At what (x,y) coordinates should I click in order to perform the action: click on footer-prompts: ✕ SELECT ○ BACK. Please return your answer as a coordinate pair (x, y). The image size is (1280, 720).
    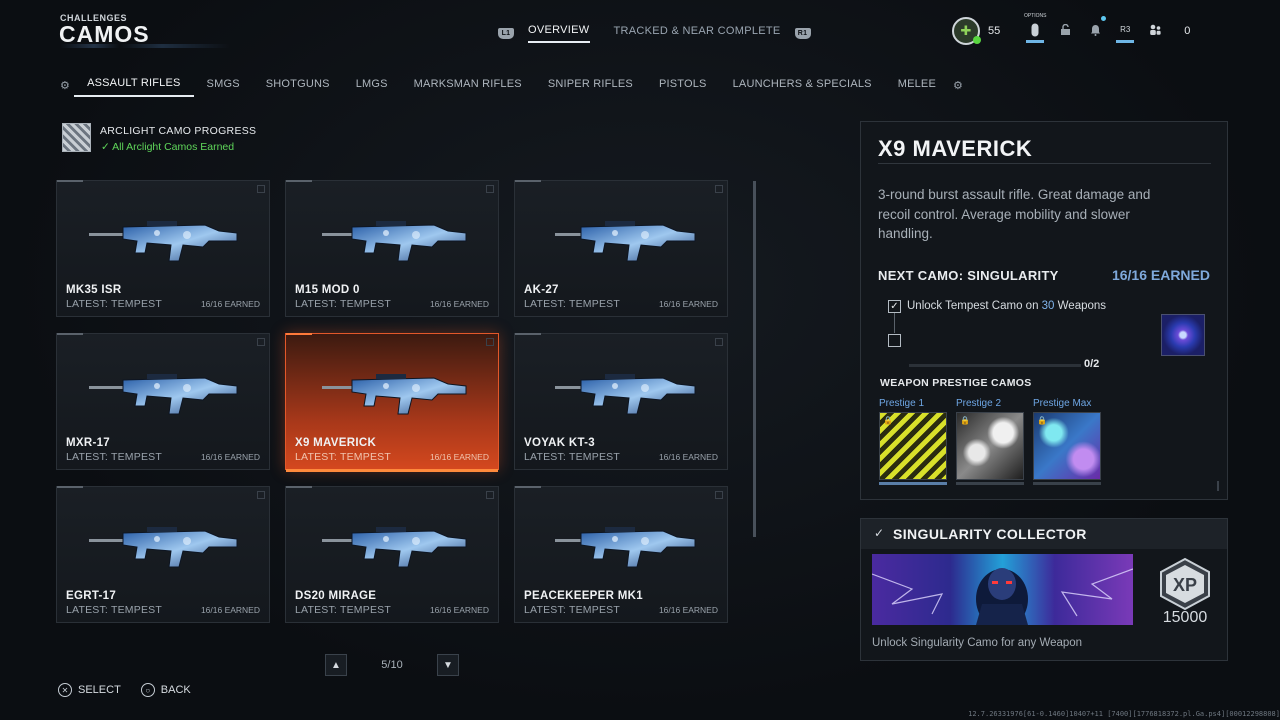
    Looking at the image, I should click on (124, 690).